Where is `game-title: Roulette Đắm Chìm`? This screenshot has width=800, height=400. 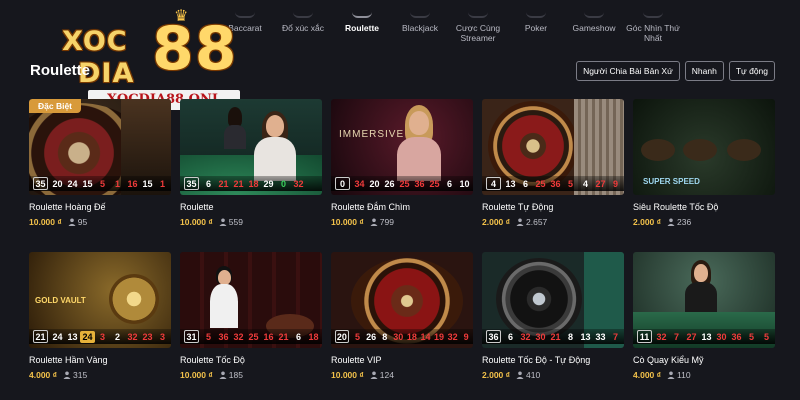
game-title: Roulette Đắm Chìm is located at coordinates (370, 207).